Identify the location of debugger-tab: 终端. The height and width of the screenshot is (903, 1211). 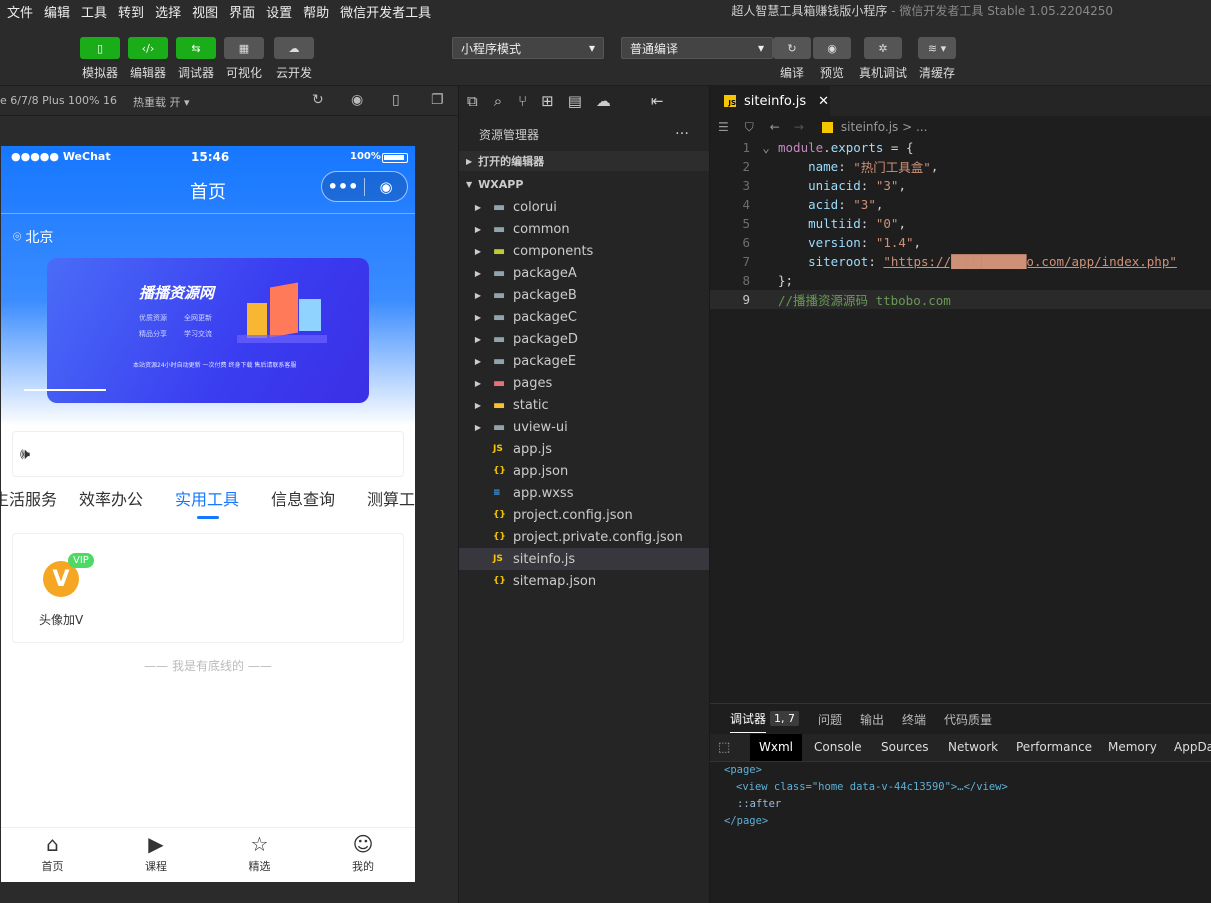
(914, 719).